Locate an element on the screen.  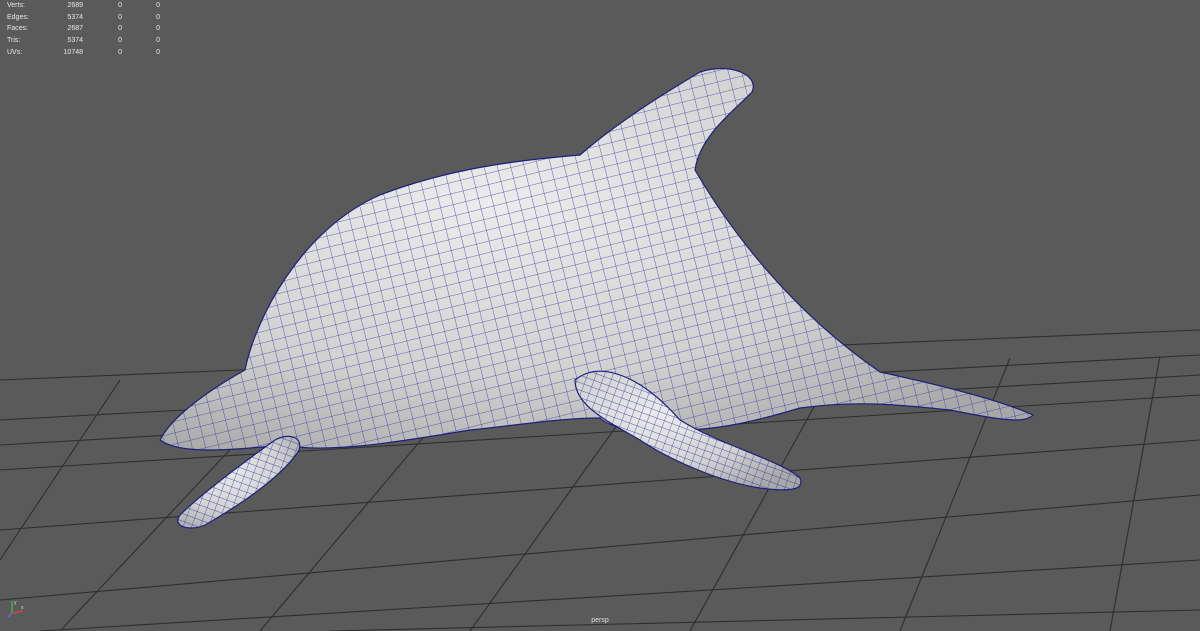
axis-gizmo-icon: y x is located at coordinates (15, 609).